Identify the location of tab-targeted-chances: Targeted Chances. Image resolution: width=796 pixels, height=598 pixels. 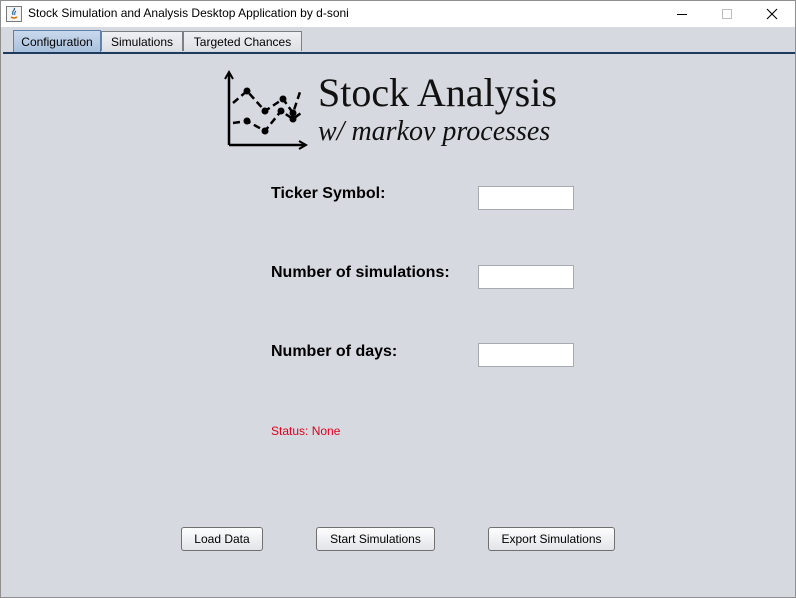
(242, 41).